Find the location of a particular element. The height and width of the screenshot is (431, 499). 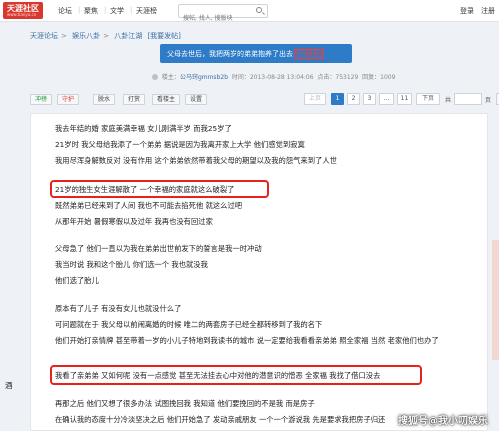

logo-subtext: www.tianya.cn is located at coordinates (22, 14).